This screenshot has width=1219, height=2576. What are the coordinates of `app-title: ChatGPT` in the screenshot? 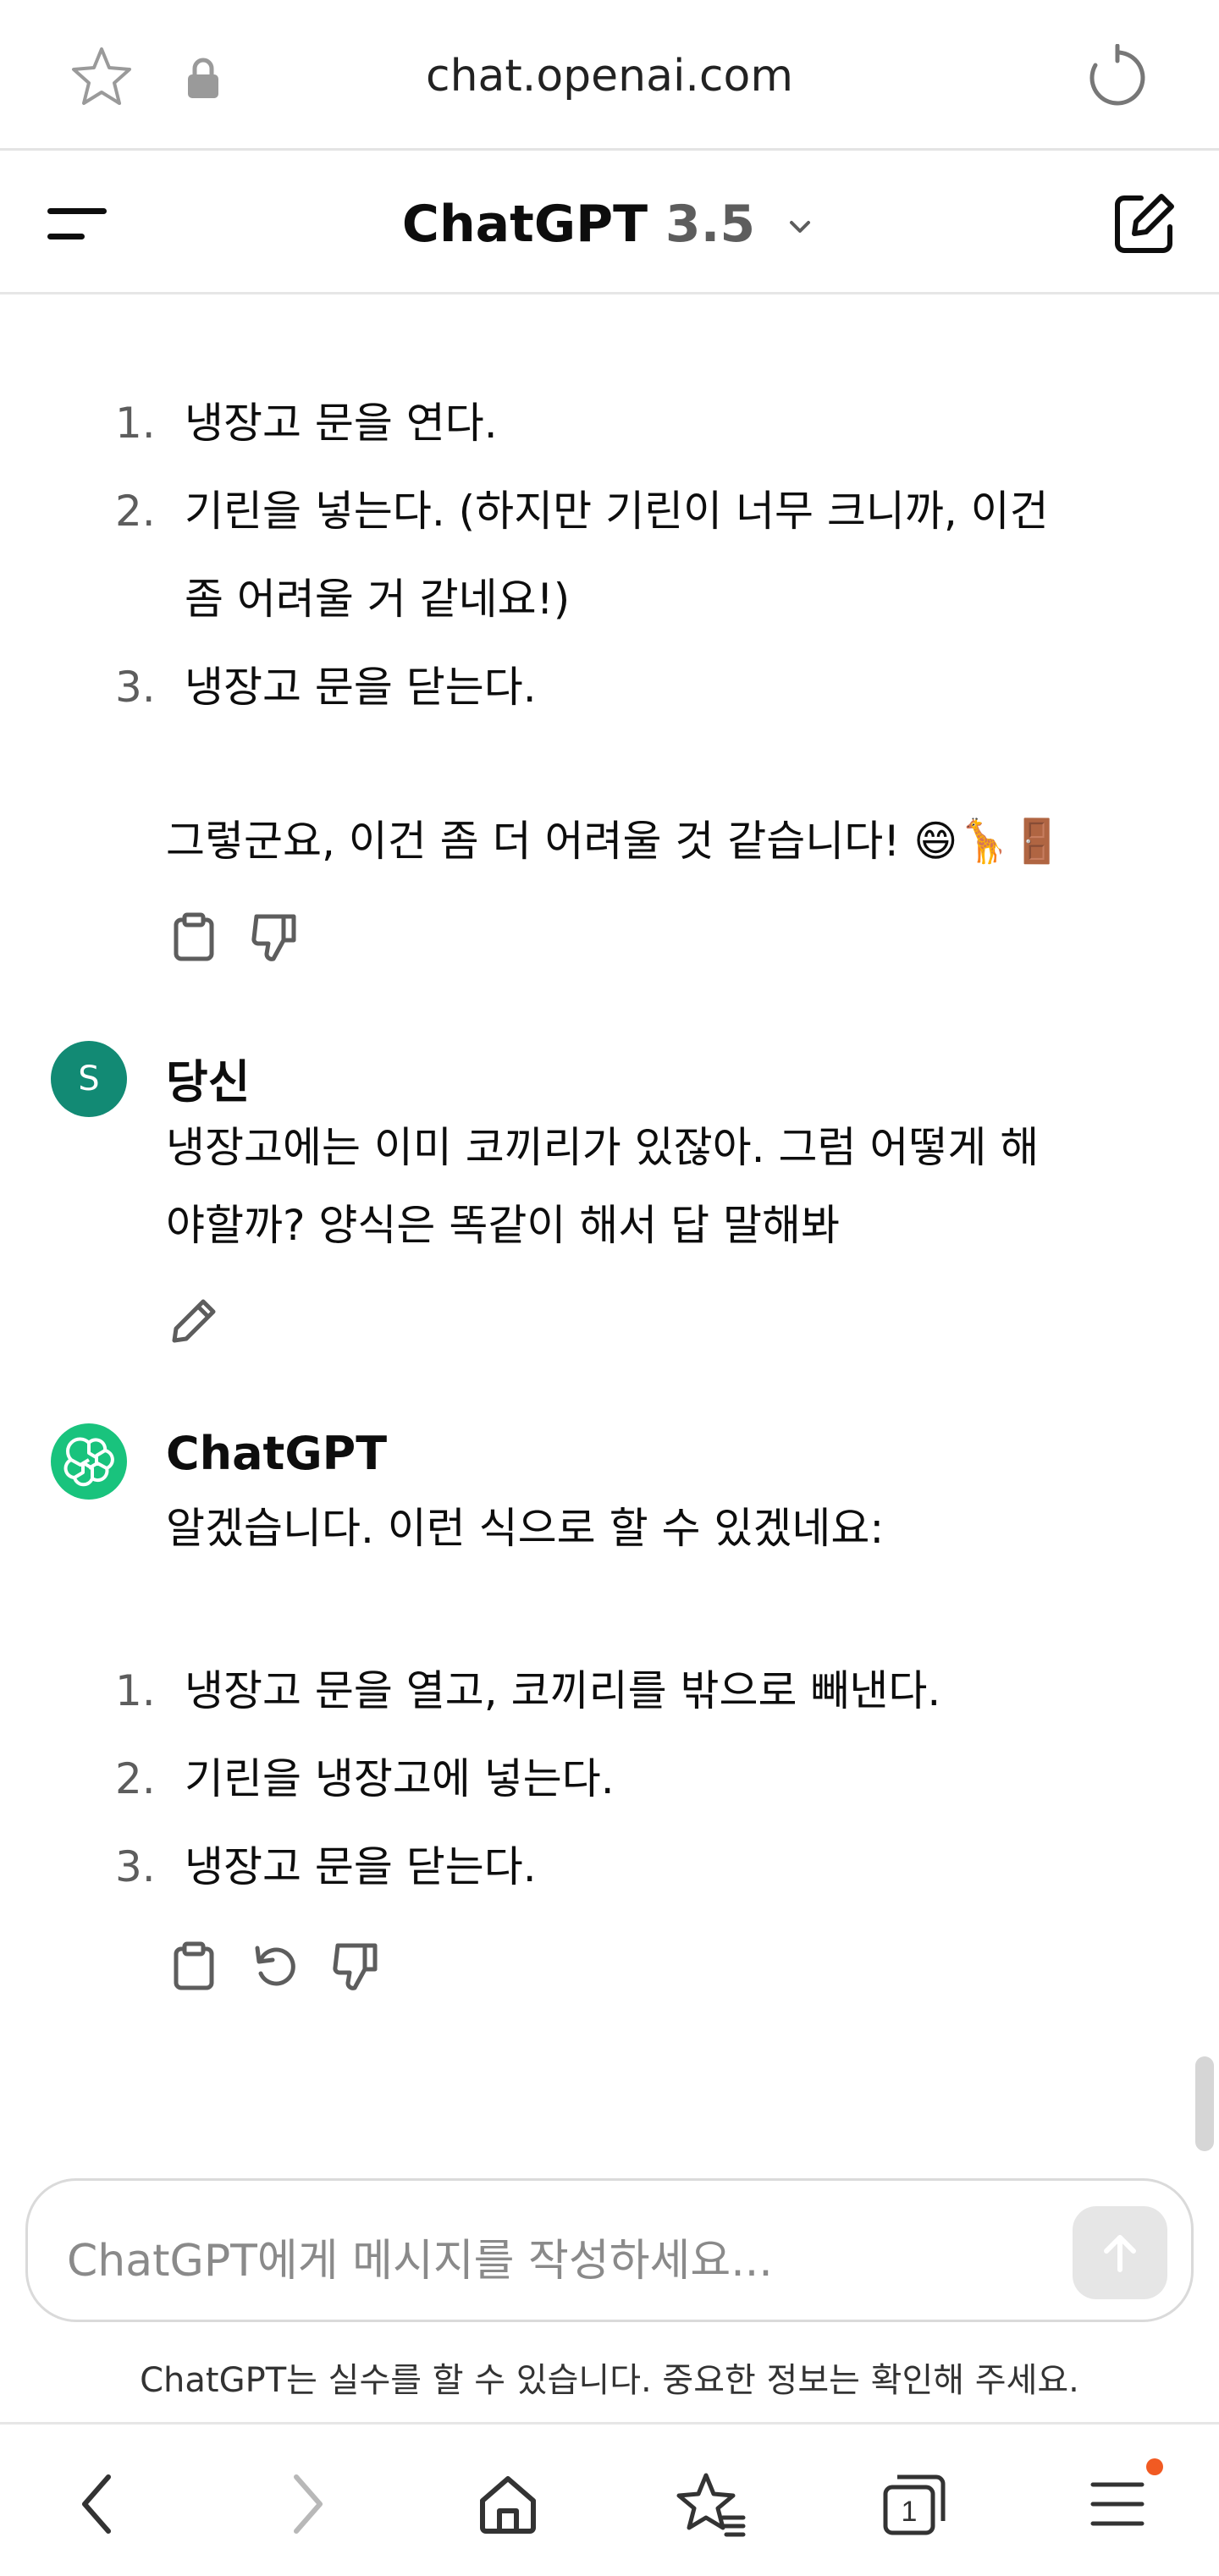 It's located at (524, 224).